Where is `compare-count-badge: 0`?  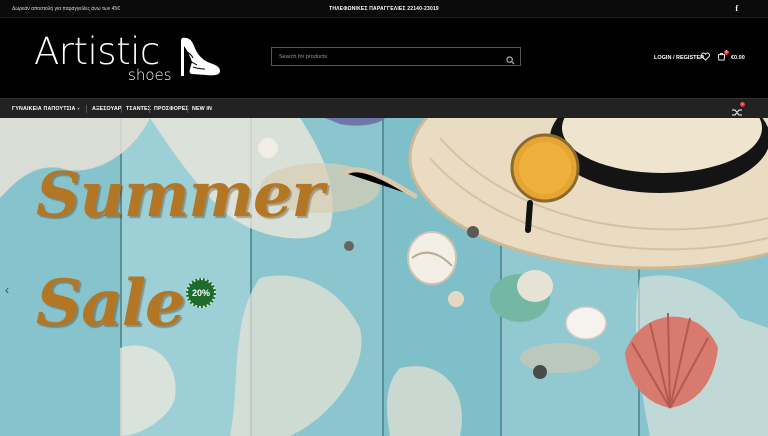
compare-count-badge: 0 is located at coordinates (742, 104).